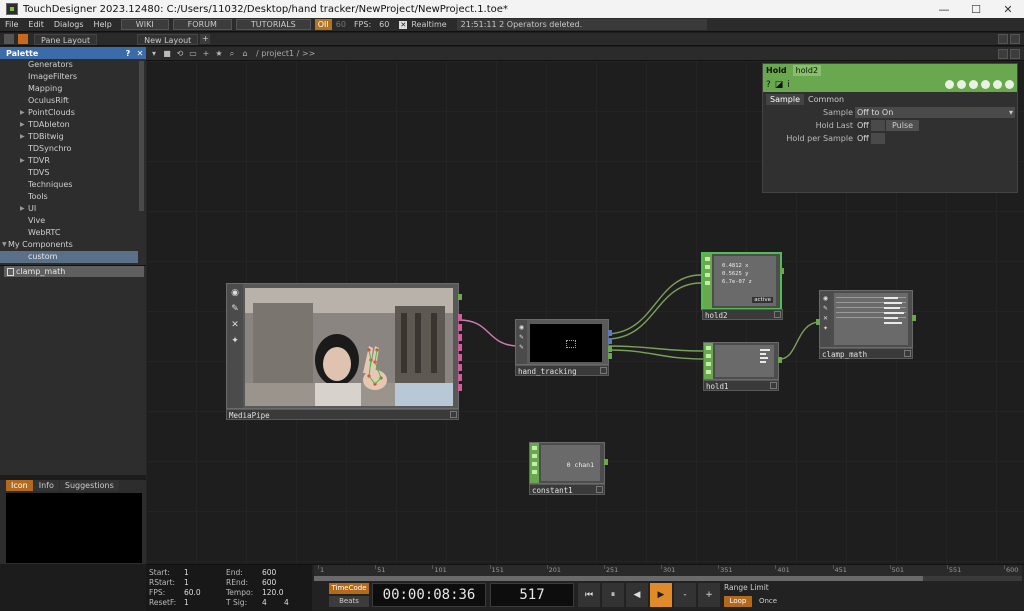 This screenshot has width=1024, height=611. What do you see at coordinates (742, 314) in the screenshot?
I see `node-label: hold2` at bounding box center [742, 314].